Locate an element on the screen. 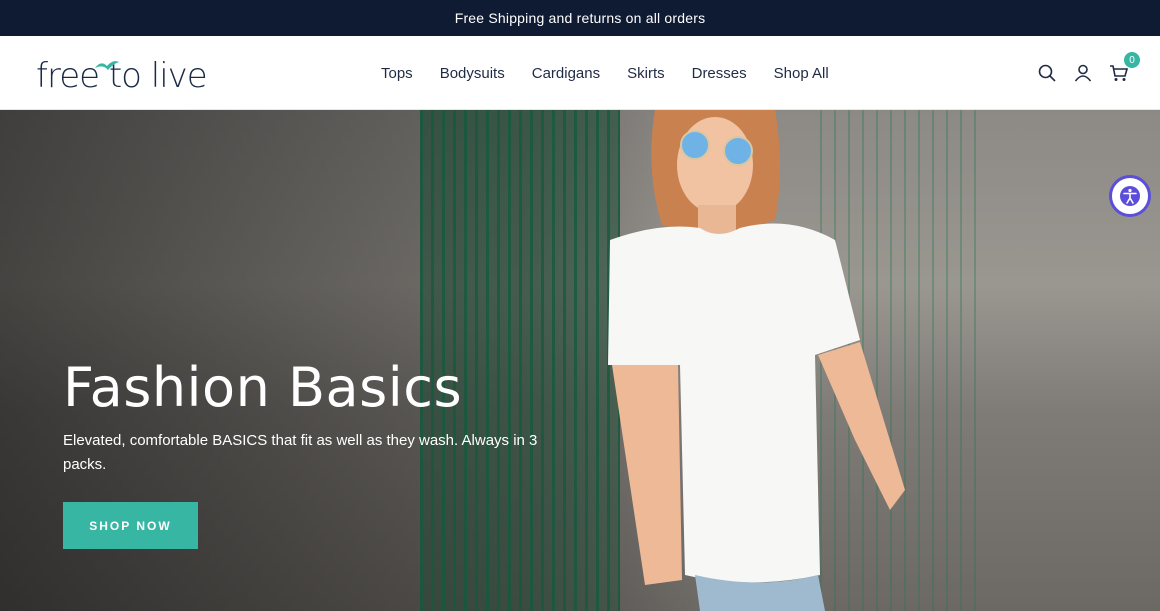  nav-item-cardigans: Cardigans is located at coordinates (566, 73).